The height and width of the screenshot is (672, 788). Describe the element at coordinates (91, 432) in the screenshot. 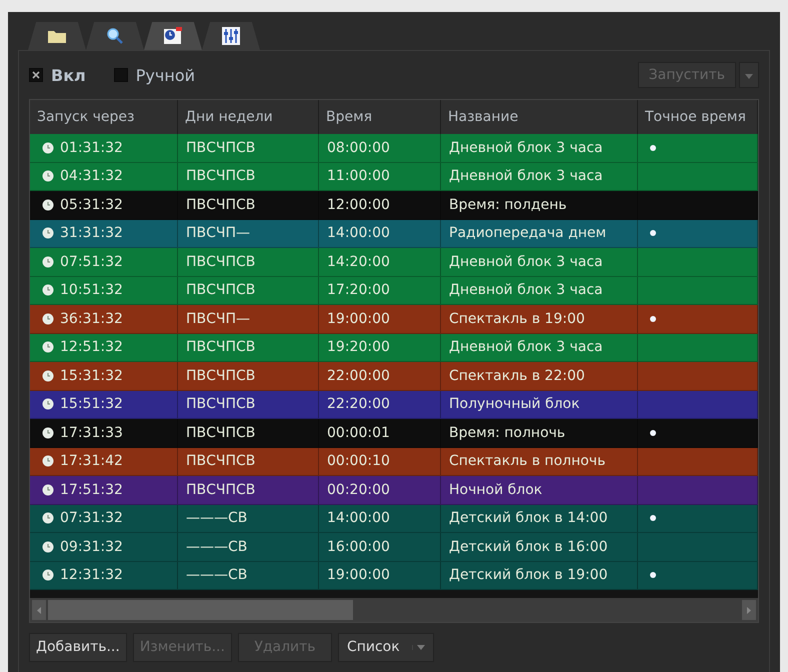

I see `table-cell: 17:31:33` at that location.